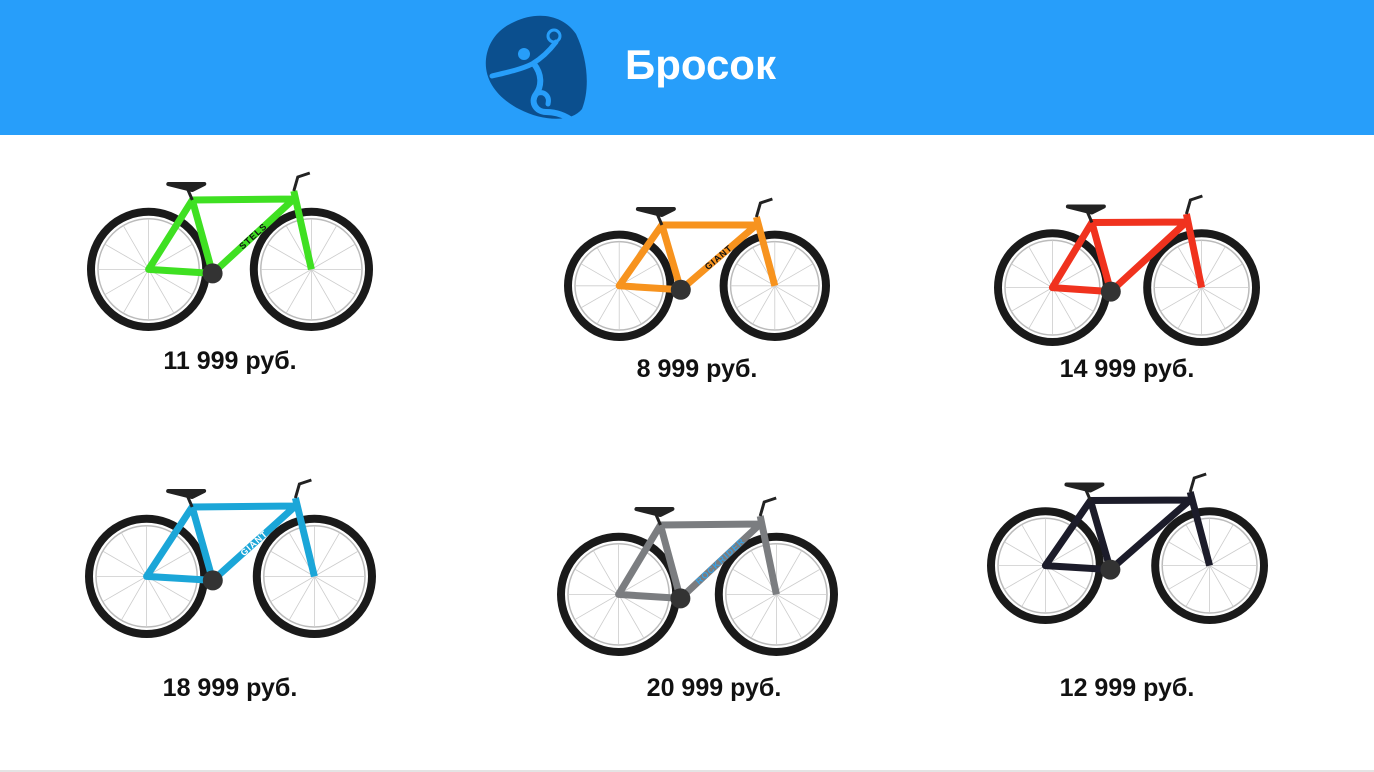  Describe the element at coordinates (230, 688) in the screenshot. I see `product-price: 18 999 руб.` at that location.